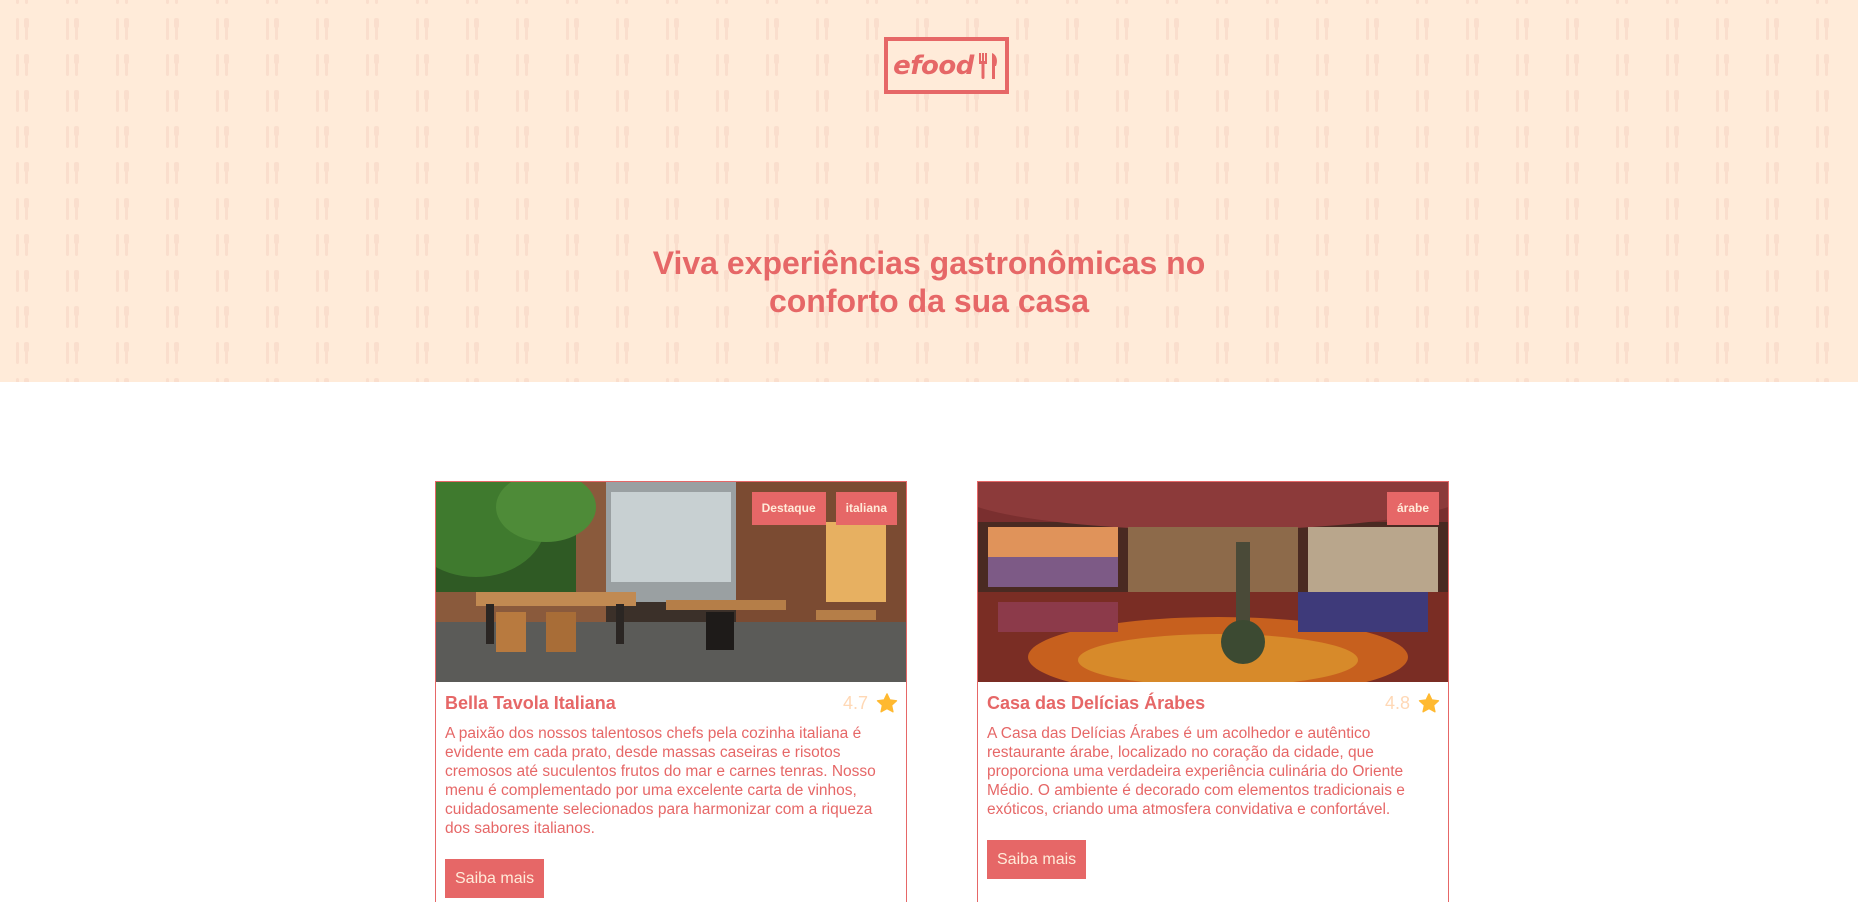 The image size is (1858, 902). What do you see at coordinates (671, 582) in the screenshot?
I see `restaurant-image: Destaque italiana` at bounding box center [671, 582].